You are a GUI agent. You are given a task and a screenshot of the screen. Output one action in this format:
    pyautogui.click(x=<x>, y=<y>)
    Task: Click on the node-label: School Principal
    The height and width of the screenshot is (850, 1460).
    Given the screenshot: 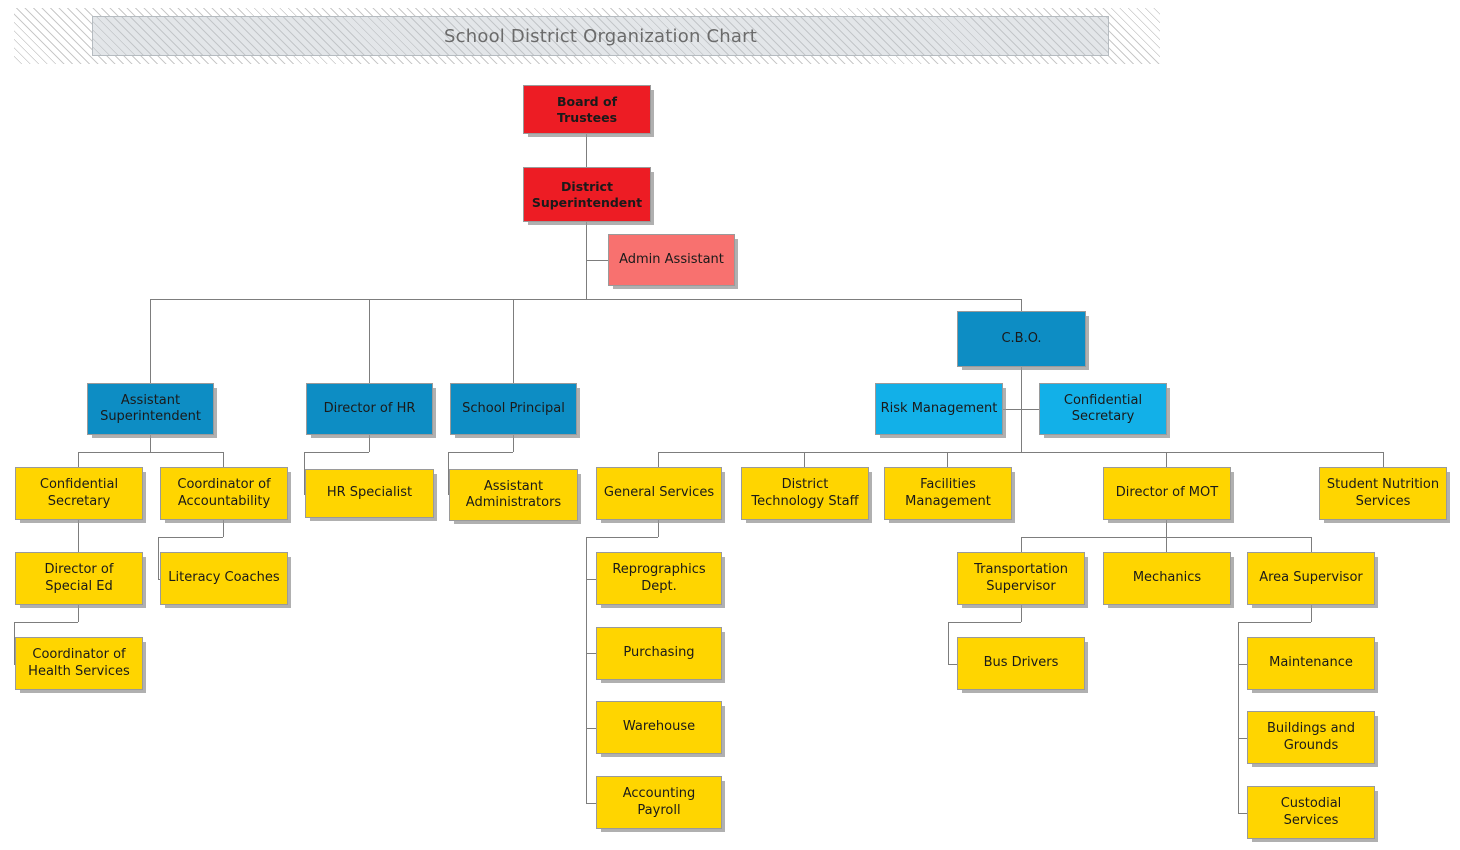 What is the action you would take?
    pyautogui.click(x=513, y=408)
    